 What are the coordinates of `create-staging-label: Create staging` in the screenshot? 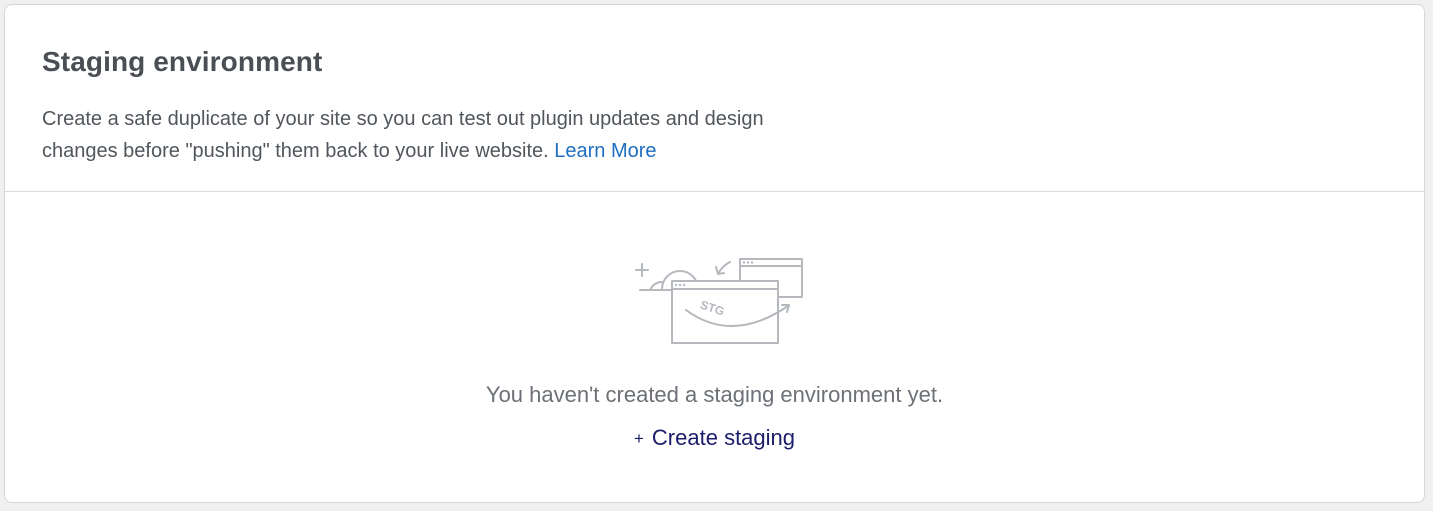 It's located at (723, 437).